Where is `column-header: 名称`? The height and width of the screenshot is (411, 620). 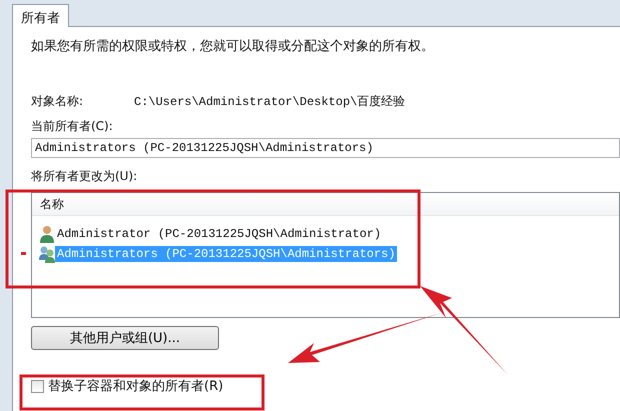 column-header: 名称 is located at coordinates (52, 204).